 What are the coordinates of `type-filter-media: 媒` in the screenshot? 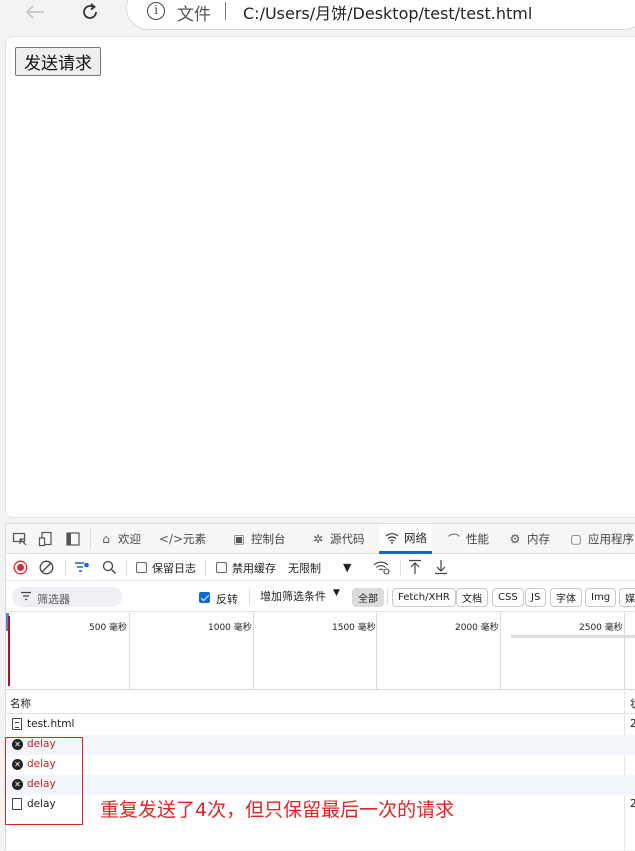 It's located at (627, 597).